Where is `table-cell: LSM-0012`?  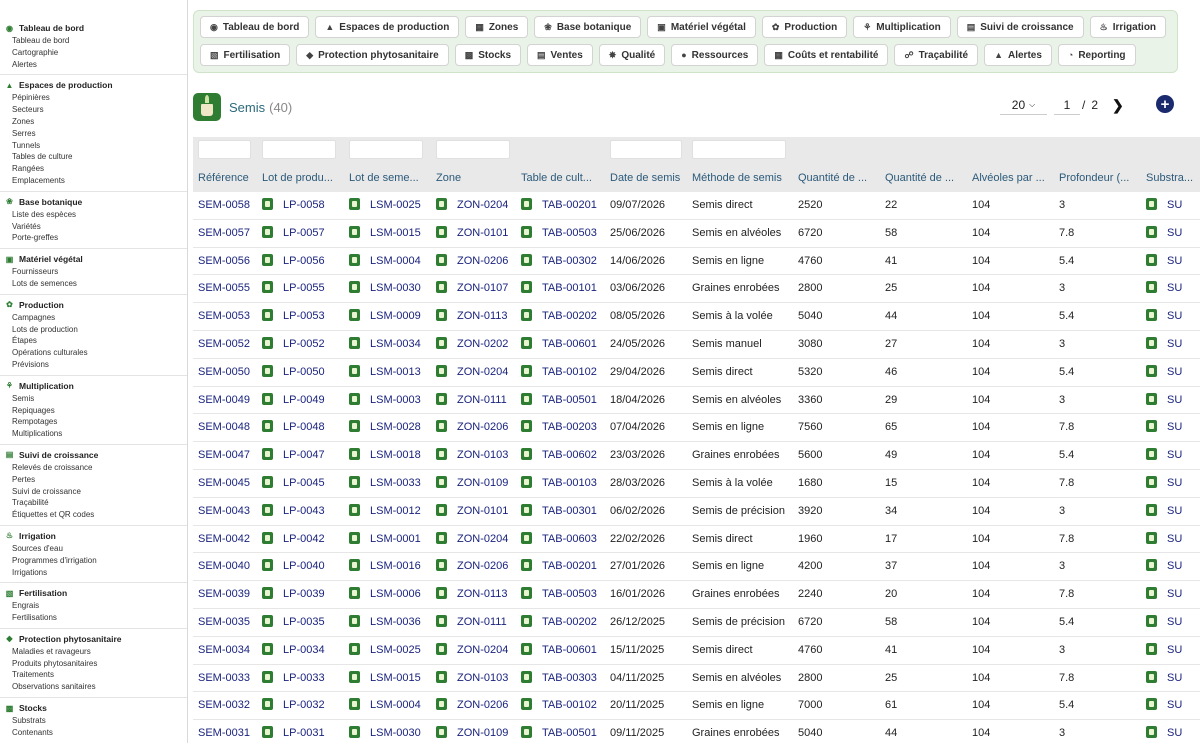
table-cell: LSM-0012 is located at coordinates (391, 512).